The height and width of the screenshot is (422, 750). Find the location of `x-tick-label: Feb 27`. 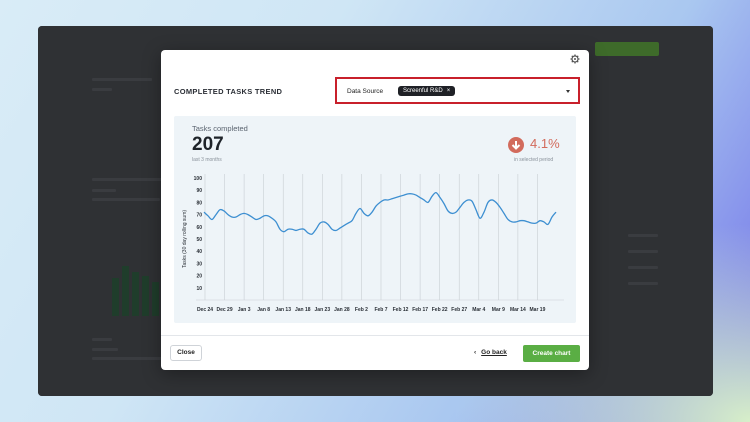

x-tick-label: Feb 27 is located at coordinates (459, 310).